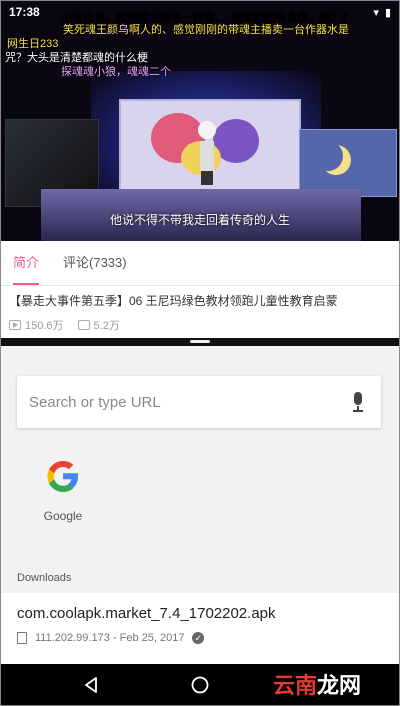 The width and height of the screenshot is (400, 706). What do you see at coordinates (26, 263) in the screenshot?
I see `tab-intro: 简介` at bounding box center [26, 263].